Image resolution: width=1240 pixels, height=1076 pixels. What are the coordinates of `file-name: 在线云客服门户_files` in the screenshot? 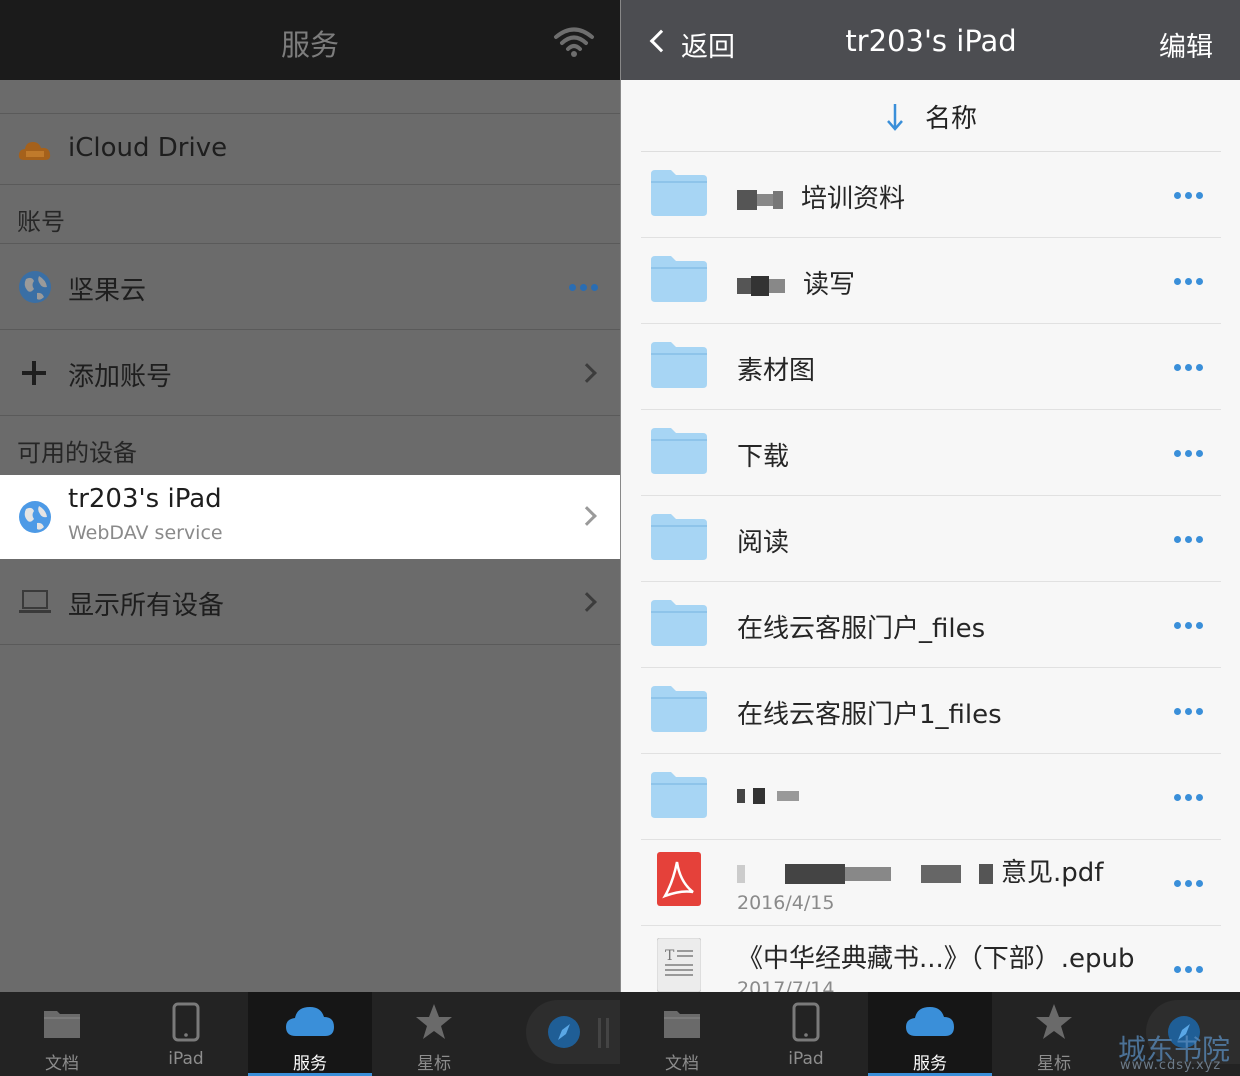 It's located at (861, 629).